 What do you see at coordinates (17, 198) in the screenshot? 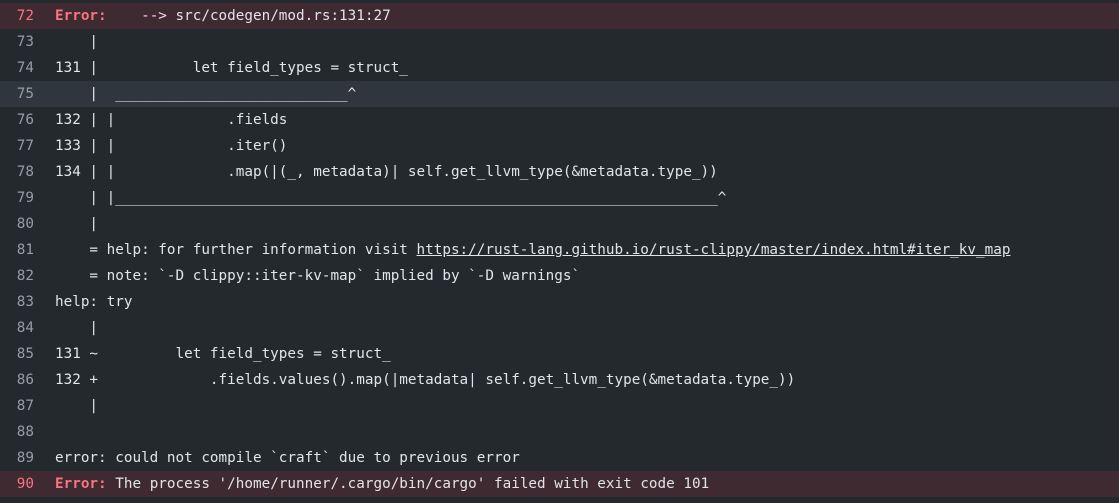
I see `line-number: 79` at bounding box center [17, 198].